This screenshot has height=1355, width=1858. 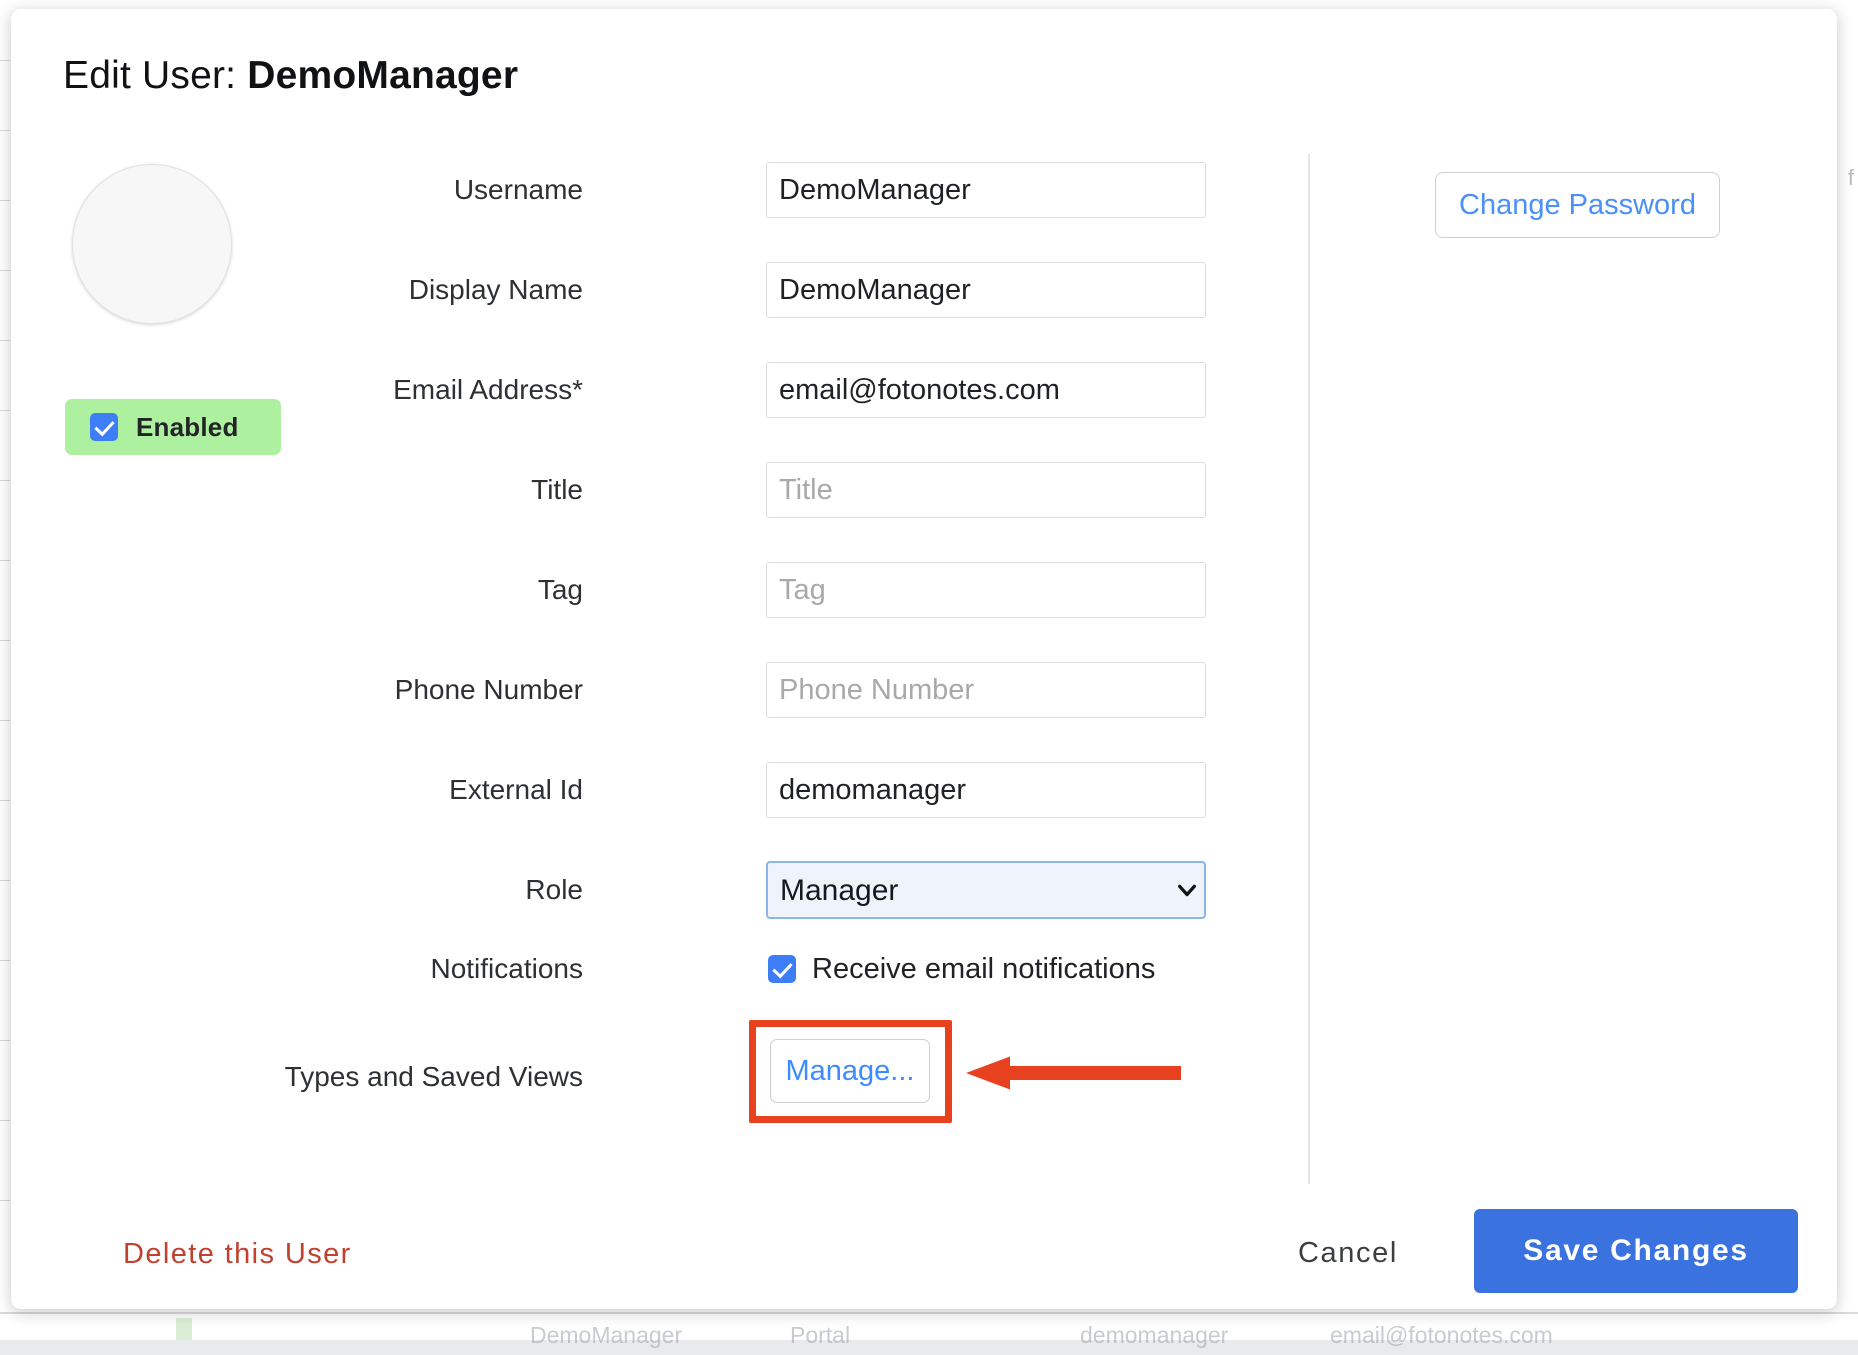 What do you see at coordinates (382, 75) in the screenshot?
I see `page-title-username: DemoManager` at bounding box center [382, 75].